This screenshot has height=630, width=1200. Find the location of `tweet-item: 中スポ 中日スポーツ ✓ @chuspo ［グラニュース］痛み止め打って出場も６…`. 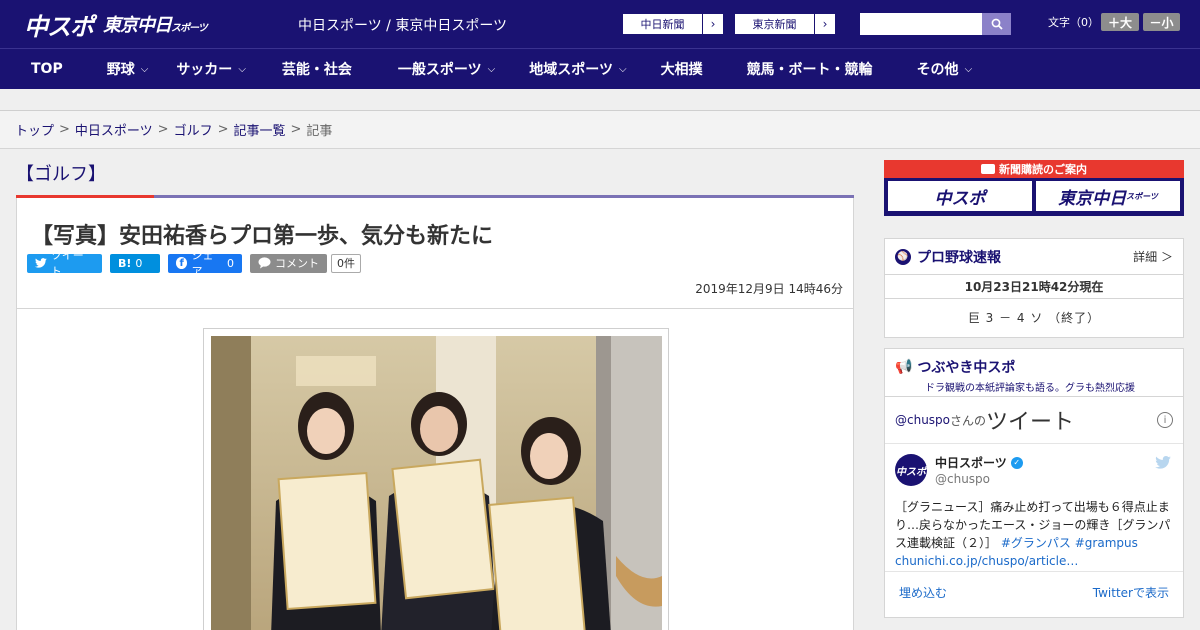

tweet-item: 中スポ 中日スポーツ ✓ @chuspo ［グラニュース］痛み止め打って出場も６… is located at coordinates (1034, 507).